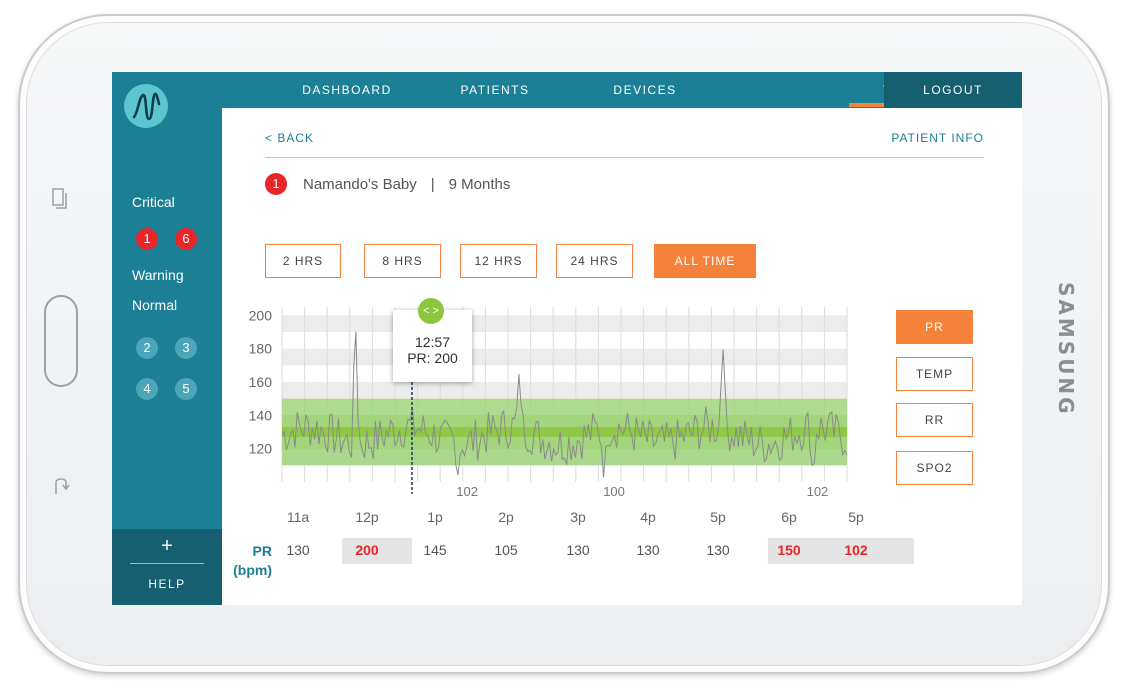  Describe the element at coordinates (261, 415) in the screenshot. I see `y-tick-label: 140` at that location.